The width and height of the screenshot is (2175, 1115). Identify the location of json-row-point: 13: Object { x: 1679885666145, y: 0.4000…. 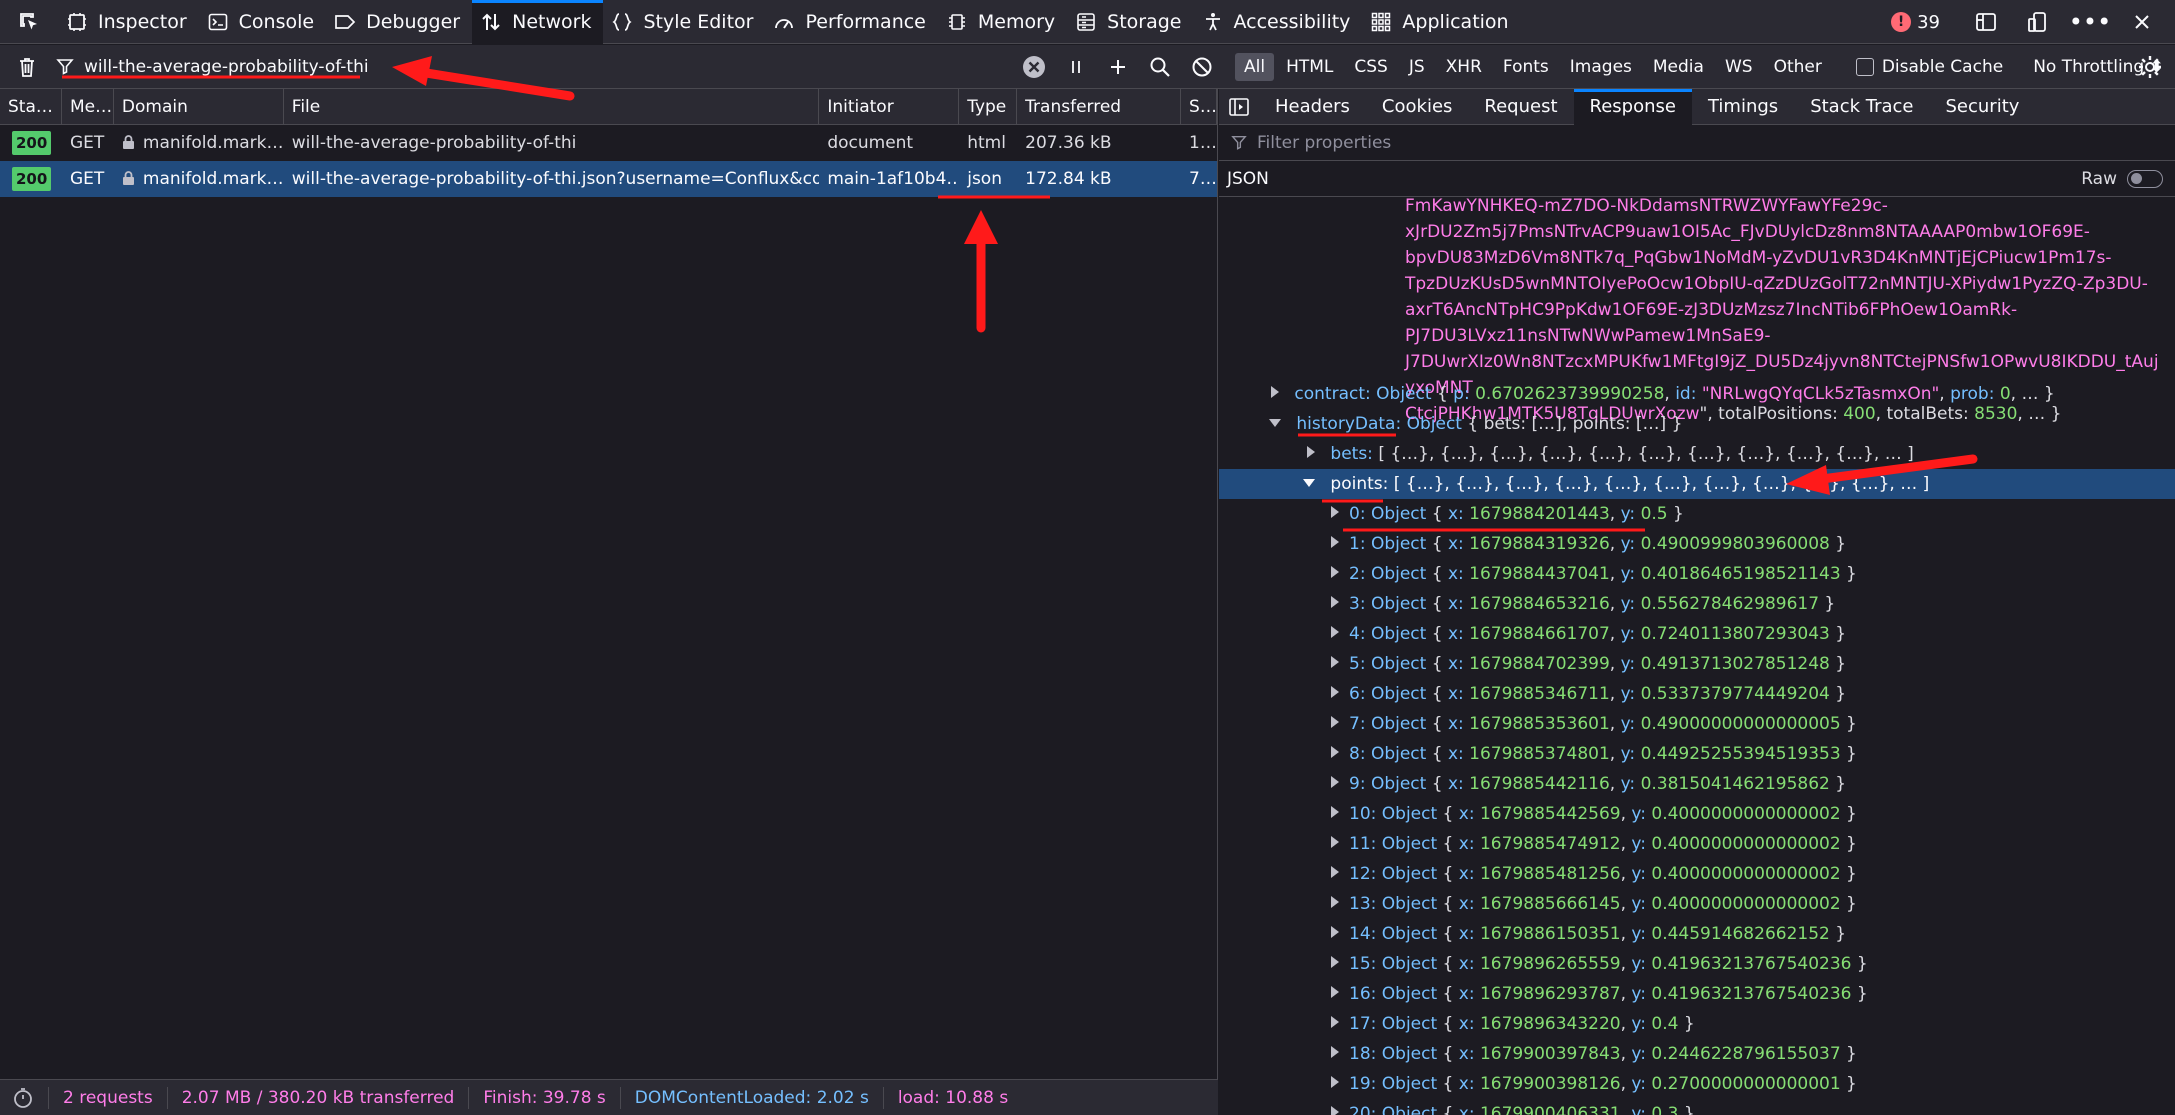
(1697, 904).